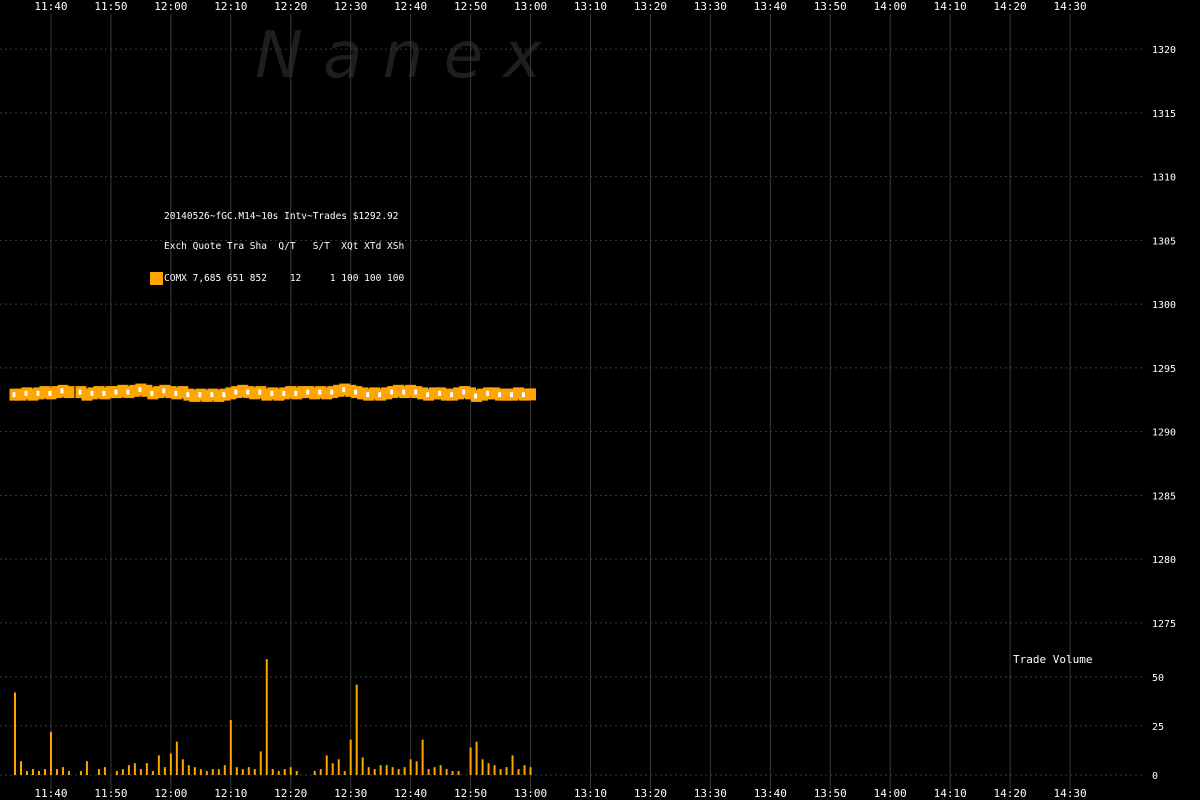 This screenshot has height=800, width=1200. What do you see at coordinates (1010, 6) in the screenshot?
I see `x-tick-label: 14:20` at bounding box center [1010, 6].